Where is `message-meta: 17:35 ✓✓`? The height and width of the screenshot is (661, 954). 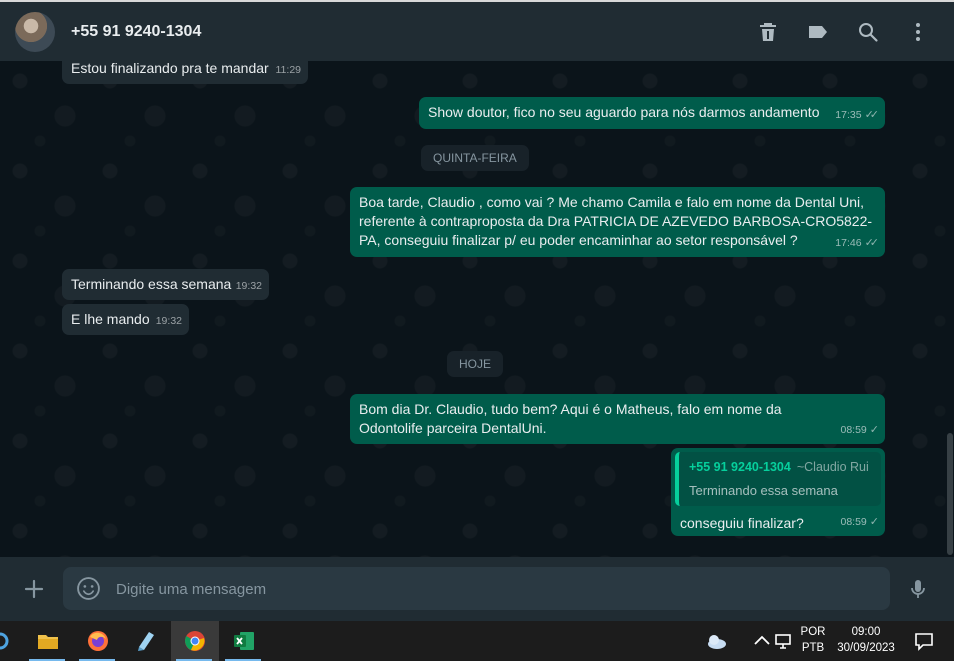
message-meta: 17:35 ✓✓ is located at coordinates (857, 115).